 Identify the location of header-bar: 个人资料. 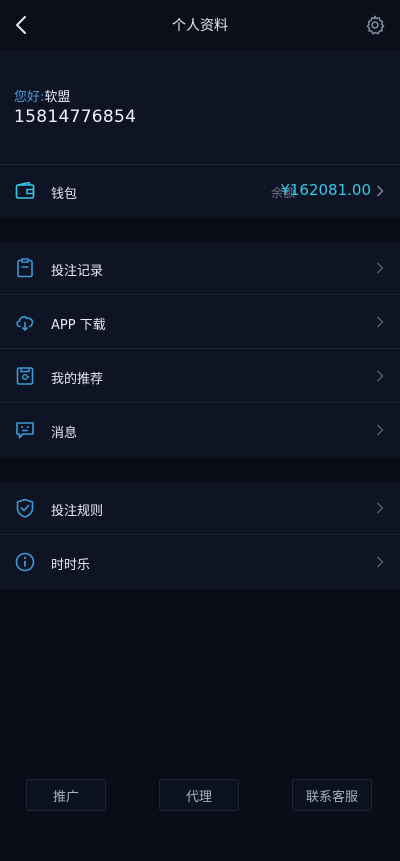
(200, 25).